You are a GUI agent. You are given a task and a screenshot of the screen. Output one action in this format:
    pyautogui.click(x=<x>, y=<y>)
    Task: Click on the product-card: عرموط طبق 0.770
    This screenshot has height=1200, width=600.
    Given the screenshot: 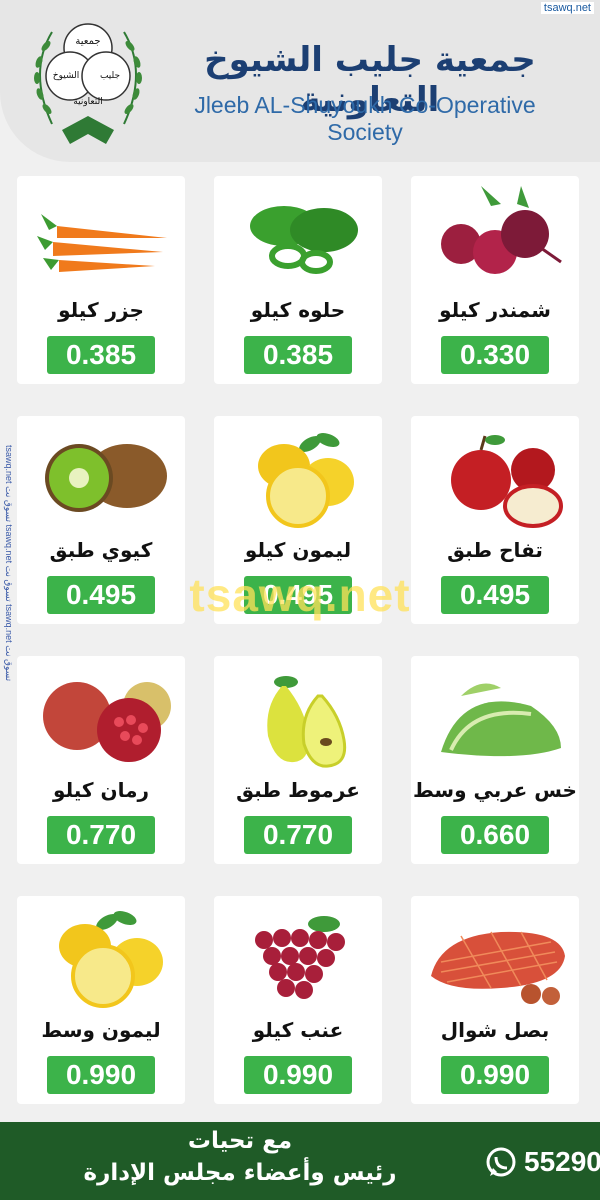 What is the action you would take?
    pyautogui.click(x=298, y=760)
    